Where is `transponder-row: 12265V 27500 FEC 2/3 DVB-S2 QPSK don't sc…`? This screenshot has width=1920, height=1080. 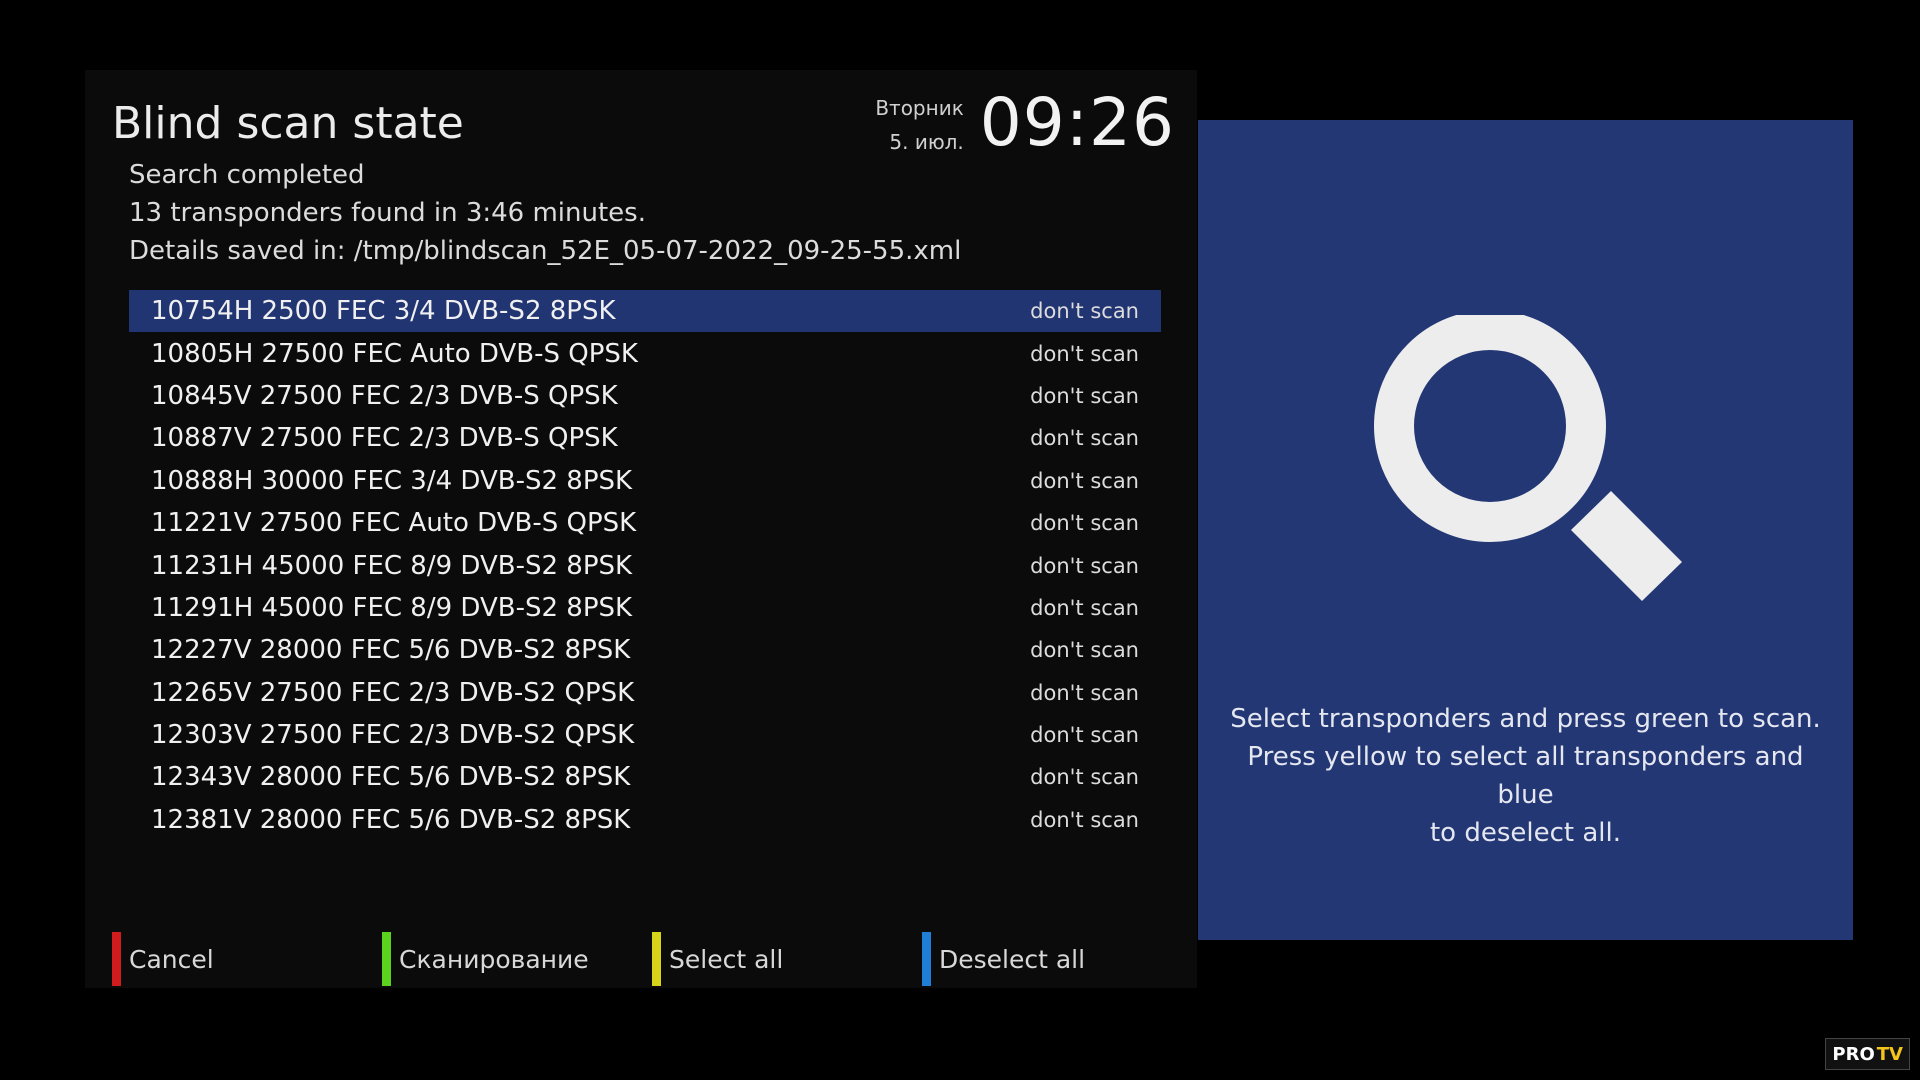 transponder-row: 12265V 27500 FEC 2/3 DVB-S2 QPSK don't sc… is located at coordinates (645, 693).